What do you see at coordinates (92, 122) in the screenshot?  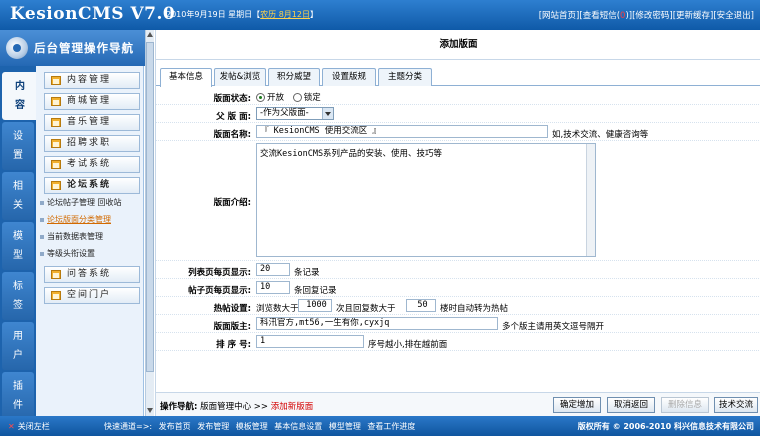 I see `menu-music-manage: 音乐管理` at bounding box center [92, 122].